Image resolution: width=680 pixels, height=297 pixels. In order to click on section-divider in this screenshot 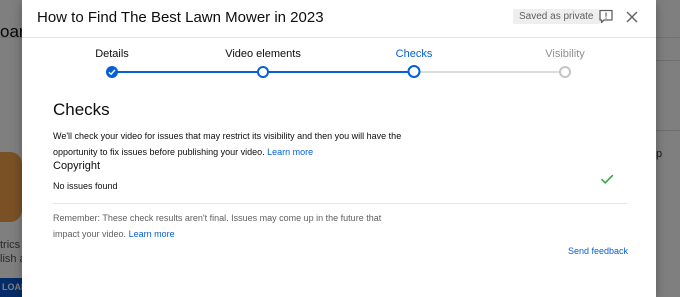, I will do `click(340, 203)`.